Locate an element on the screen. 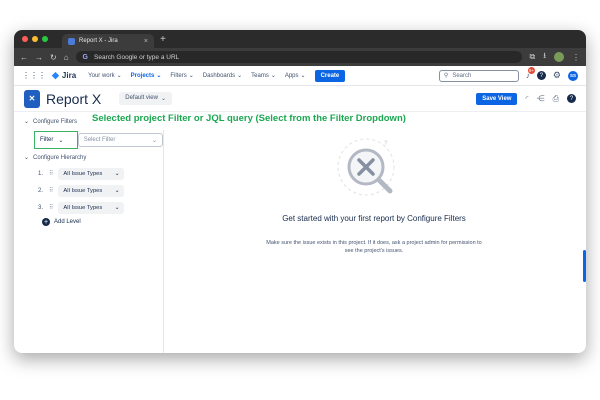  configure-hierarchy-section: ⌄ Configure Hierarchy is located at coordinates (88, 158).